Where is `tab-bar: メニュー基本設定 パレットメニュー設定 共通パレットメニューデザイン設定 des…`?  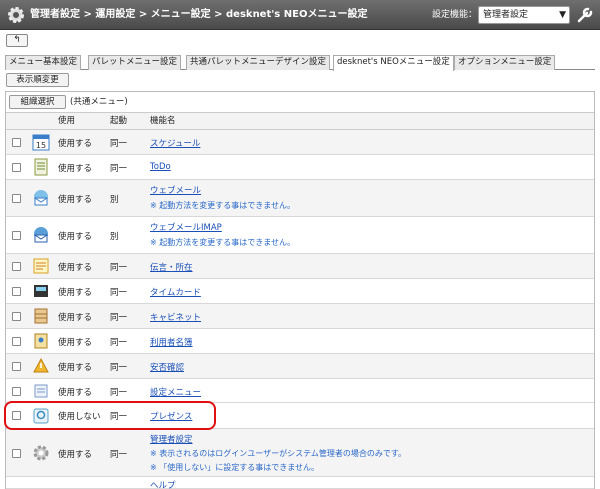 tab-bar: メニュー基本設定 パレットメニュー設定 共通パレットメニューデザイン設定 des… is located at coordinates (300, 63).